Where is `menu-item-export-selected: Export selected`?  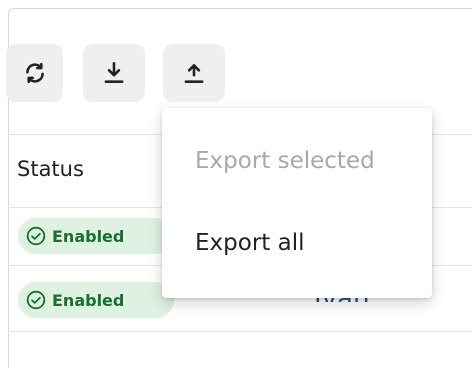 menu-item-export-selected: Export selected is located at coordinates (285, 161).